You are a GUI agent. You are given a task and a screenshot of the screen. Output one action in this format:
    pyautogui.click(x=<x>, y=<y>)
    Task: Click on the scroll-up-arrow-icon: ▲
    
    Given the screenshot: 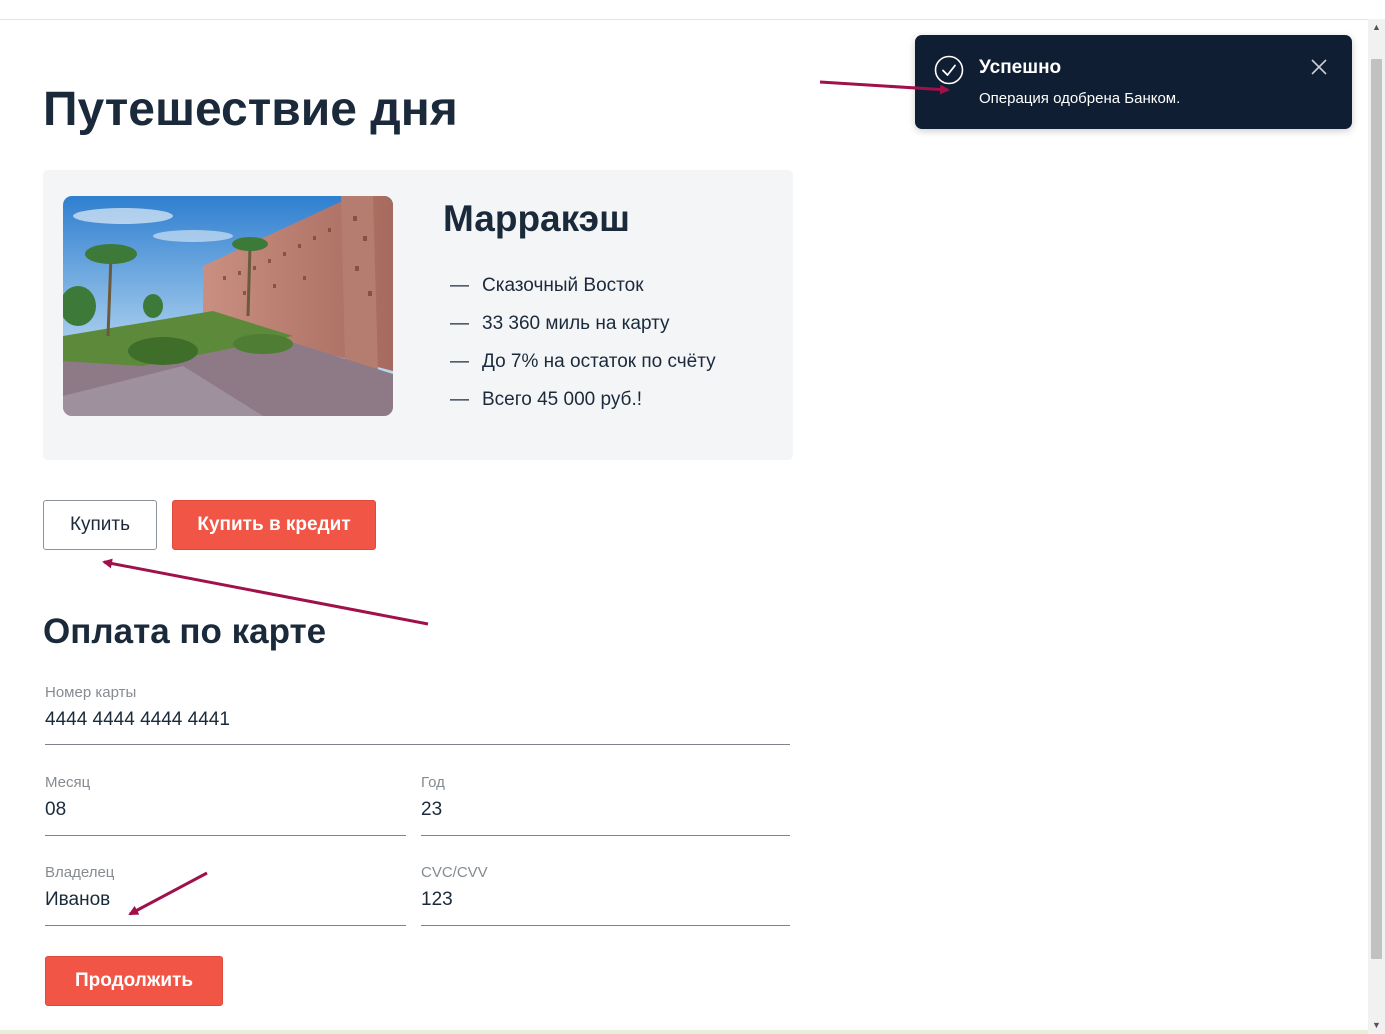 What is the action you would take?
    pyautogui.click(x=1376, y=27)
    